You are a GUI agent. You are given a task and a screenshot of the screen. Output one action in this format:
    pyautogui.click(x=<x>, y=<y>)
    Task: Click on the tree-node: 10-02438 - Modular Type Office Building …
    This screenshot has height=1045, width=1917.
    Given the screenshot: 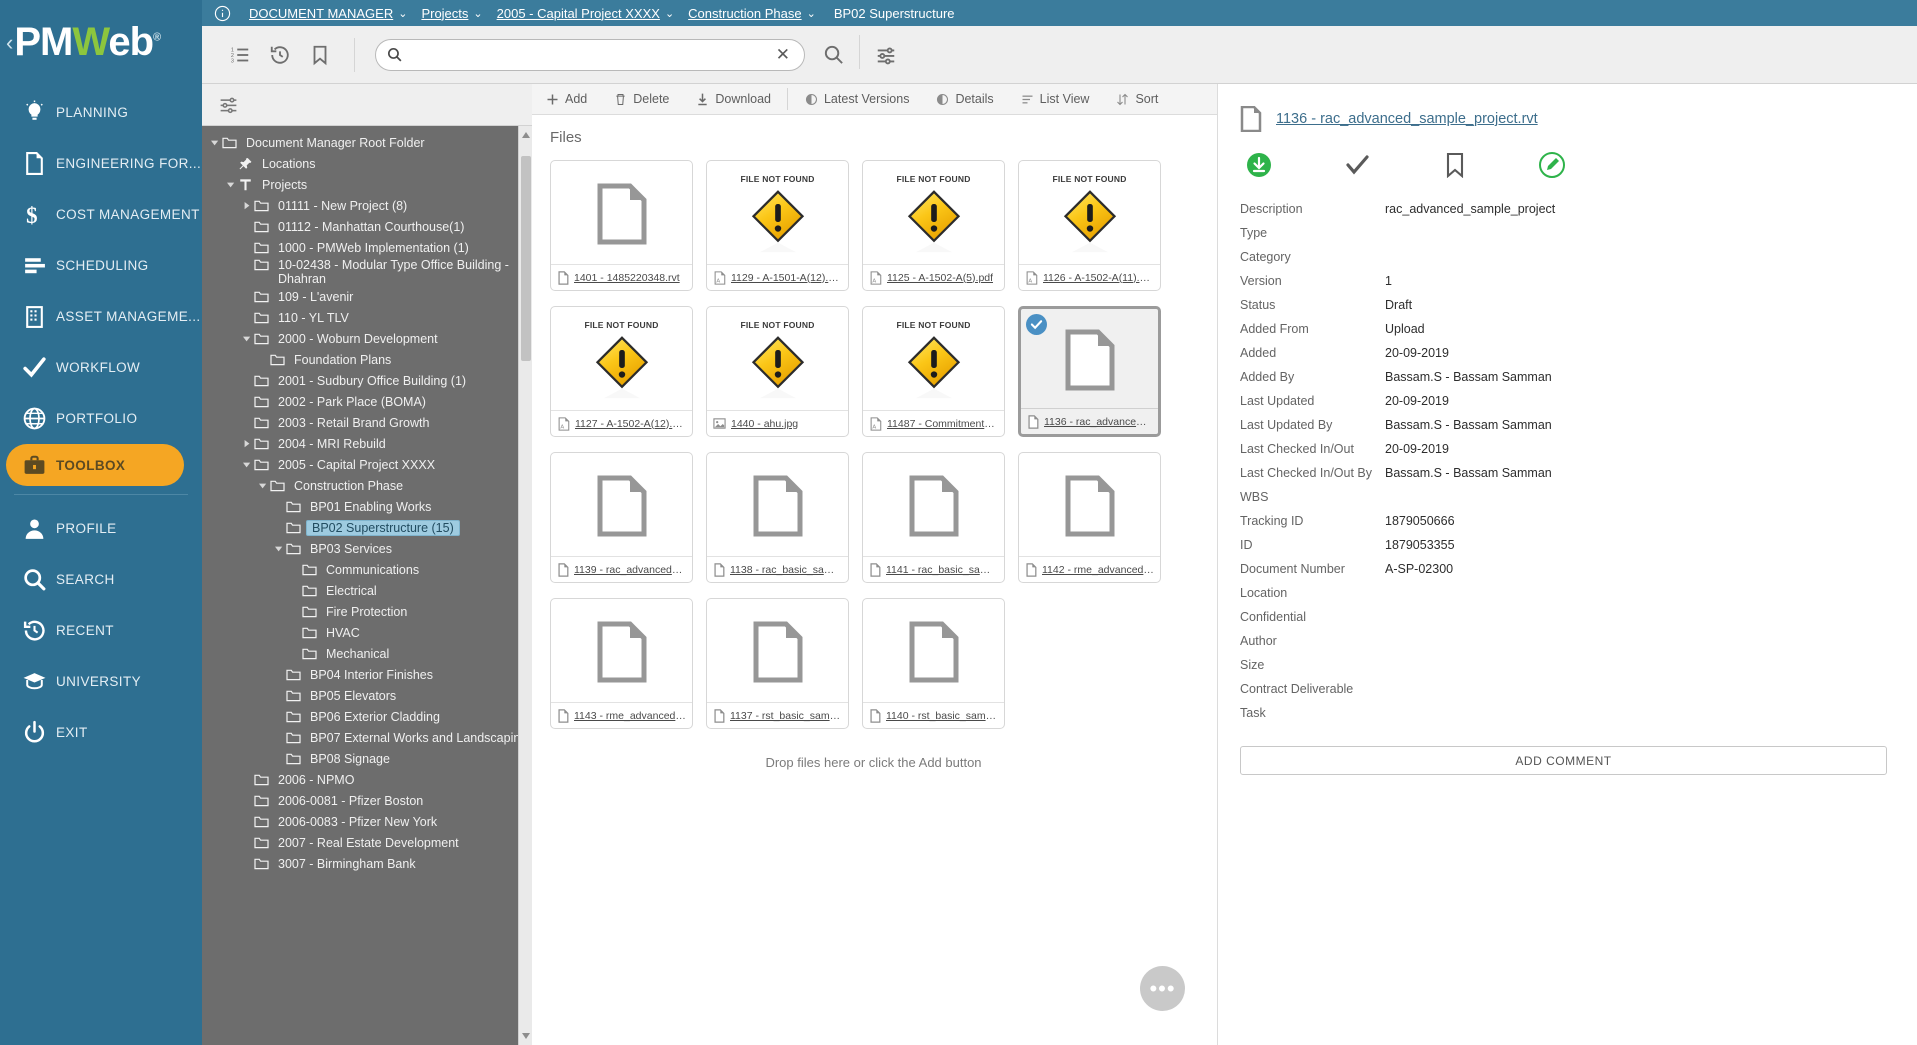 What is the action you would take?
    pyautogui.click(x=367, y=272)
    